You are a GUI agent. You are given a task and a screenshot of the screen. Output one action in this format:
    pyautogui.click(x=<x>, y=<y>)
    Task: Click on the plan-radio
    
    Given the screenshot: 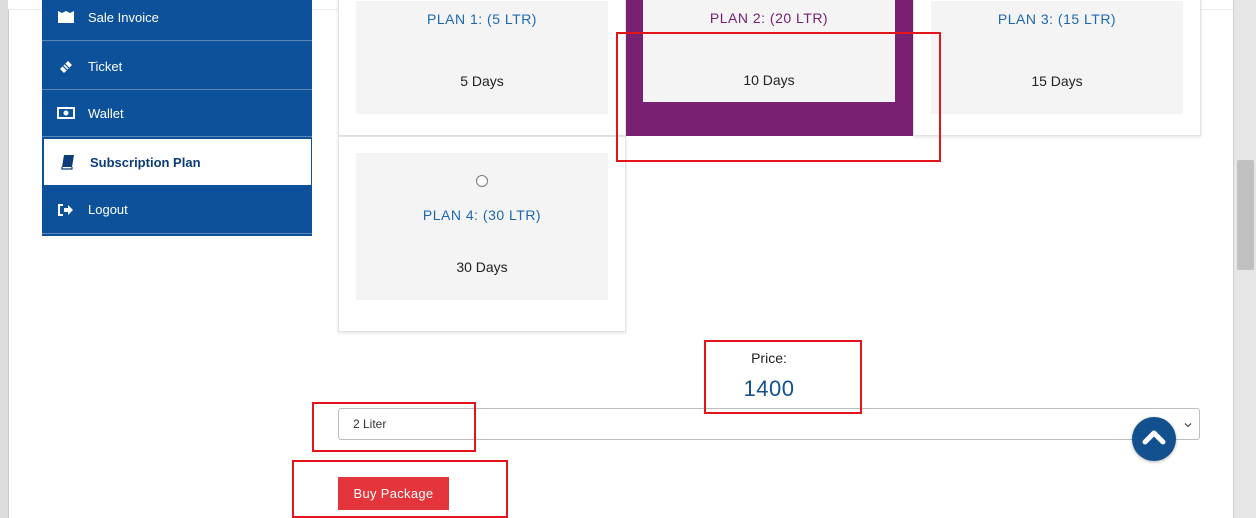 What is the action you would take?
    pyautogui.click(x=482, y=181)
    